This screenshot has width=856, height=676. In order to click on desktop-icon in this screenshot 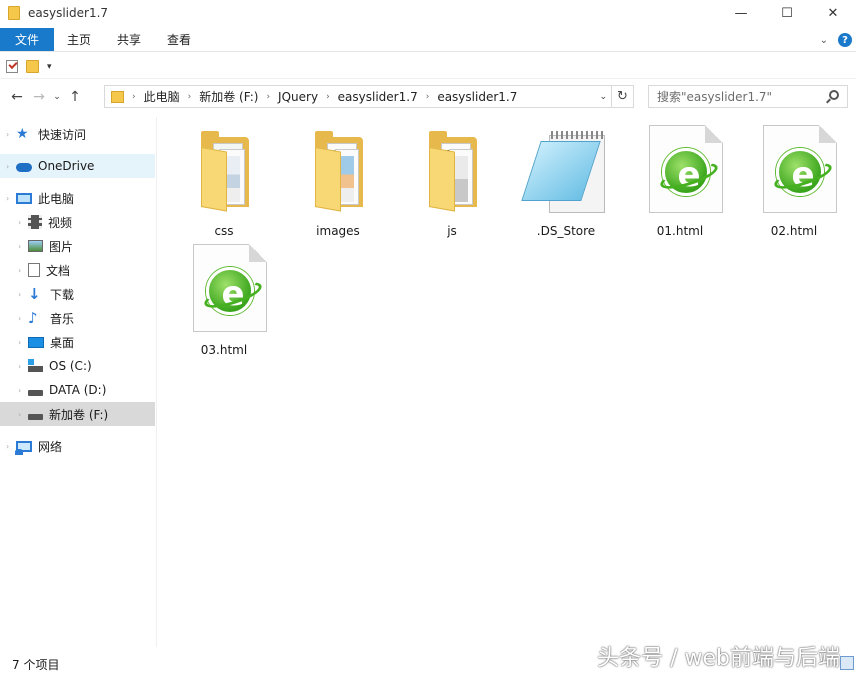, I will do `click(36, 342)`.